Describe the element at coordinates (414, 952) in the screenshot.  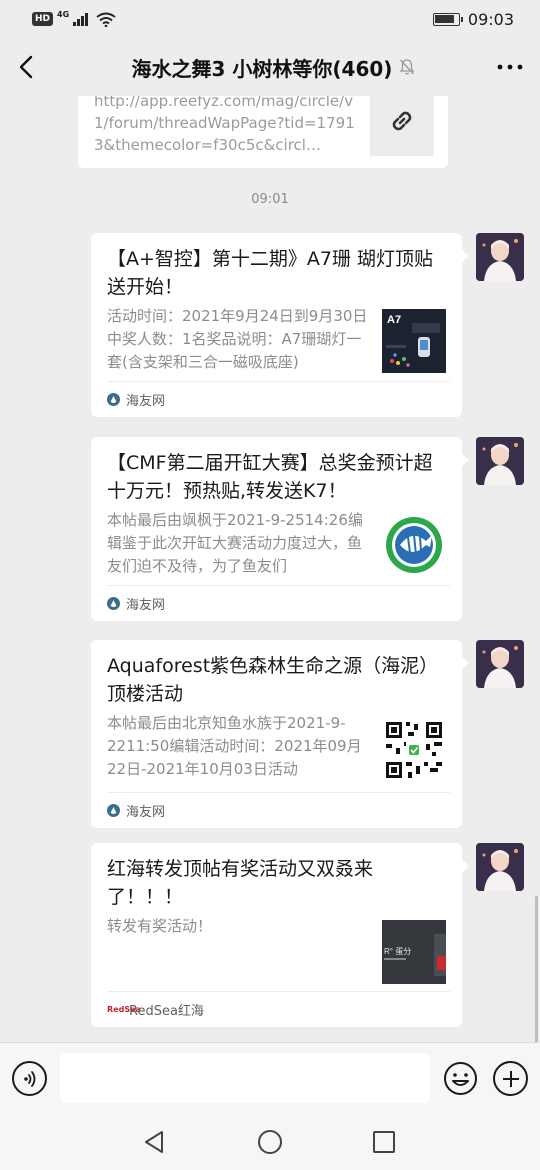
I see `message-thumbnail: R° 蛋分` at that location.